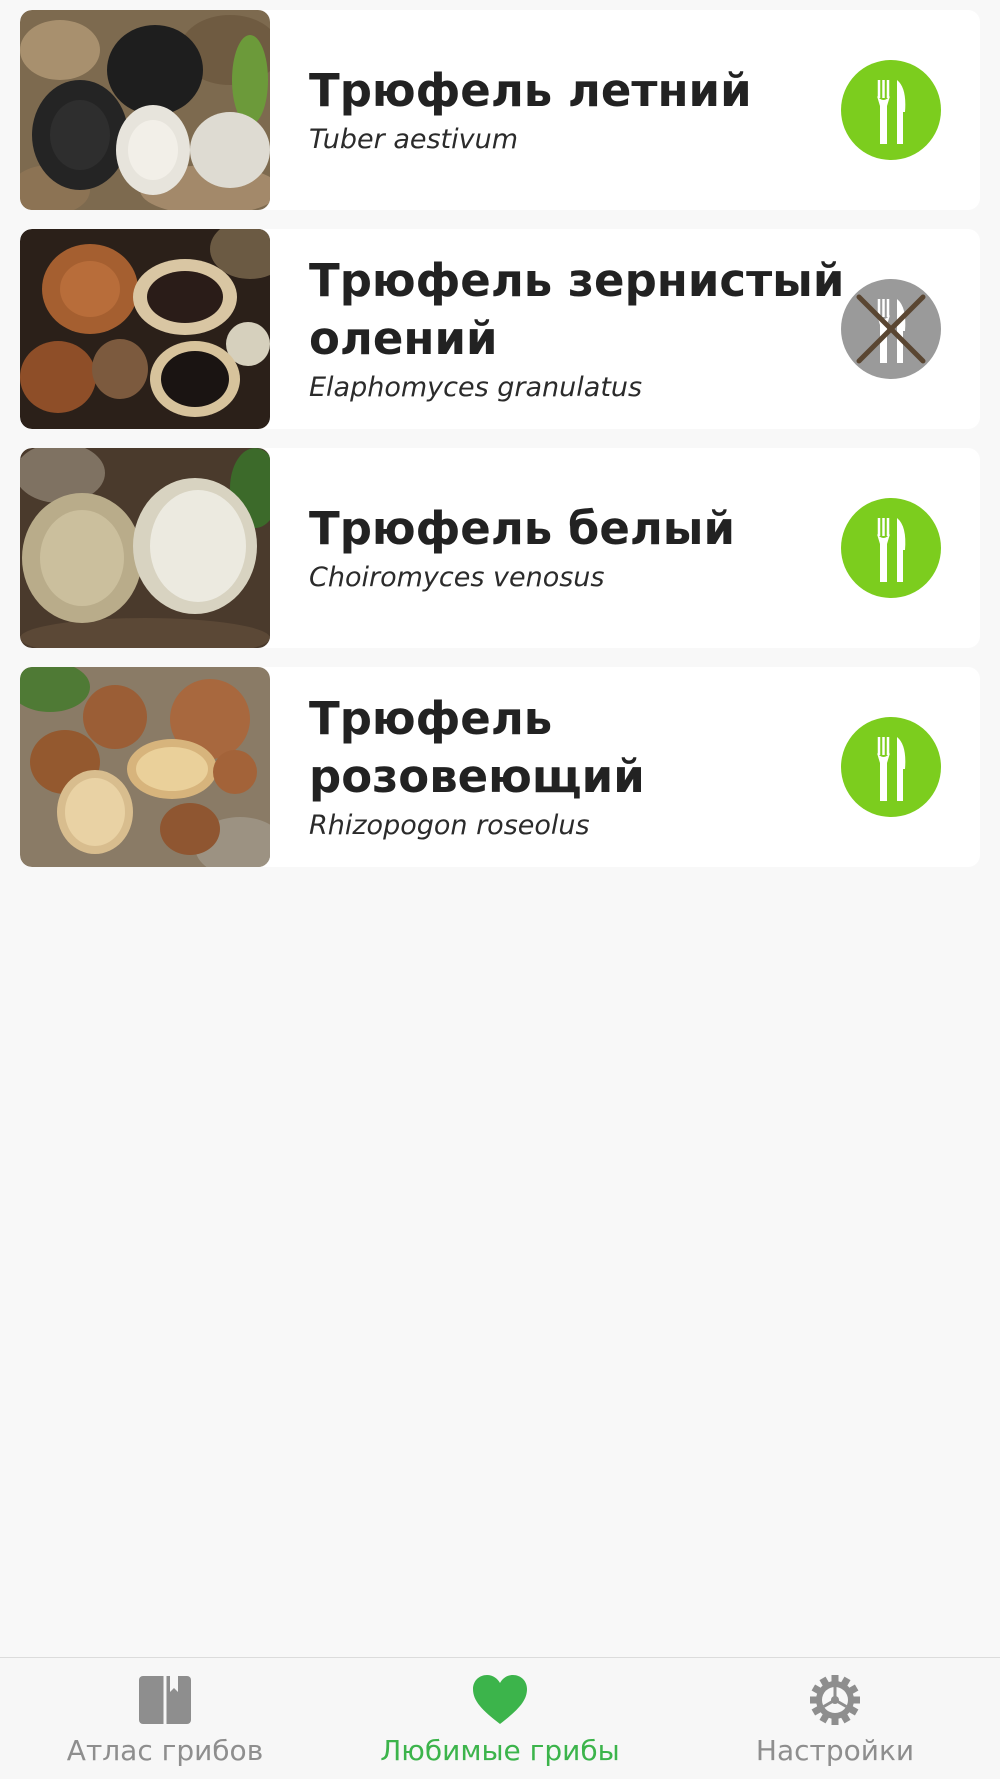 This screenshot has width=1000, height=1779. I want to click on tab-settings: Настройки, so click(835, 1718).